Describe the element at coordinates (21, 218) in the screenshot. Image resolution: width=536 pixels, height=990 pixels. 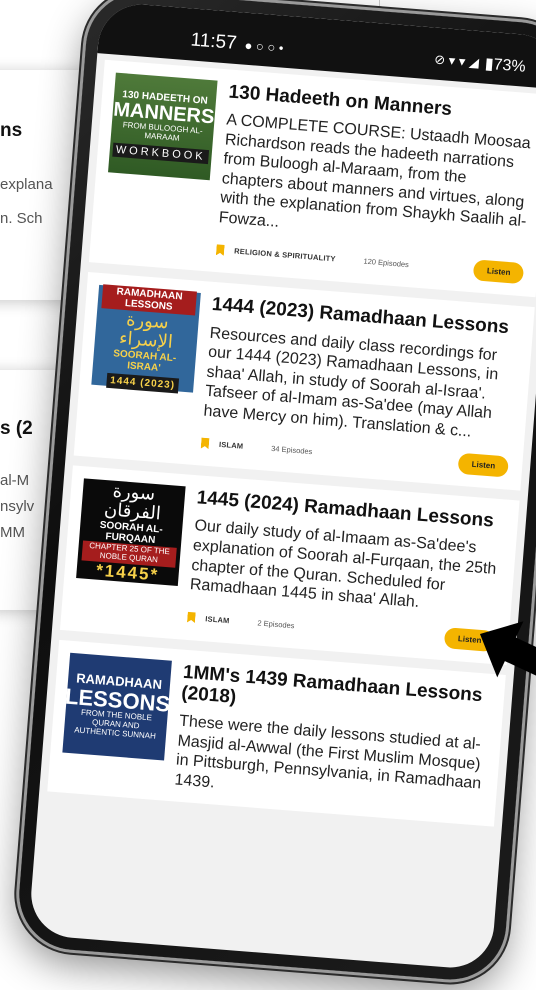
I see `background-text: n. Sch` at that location.